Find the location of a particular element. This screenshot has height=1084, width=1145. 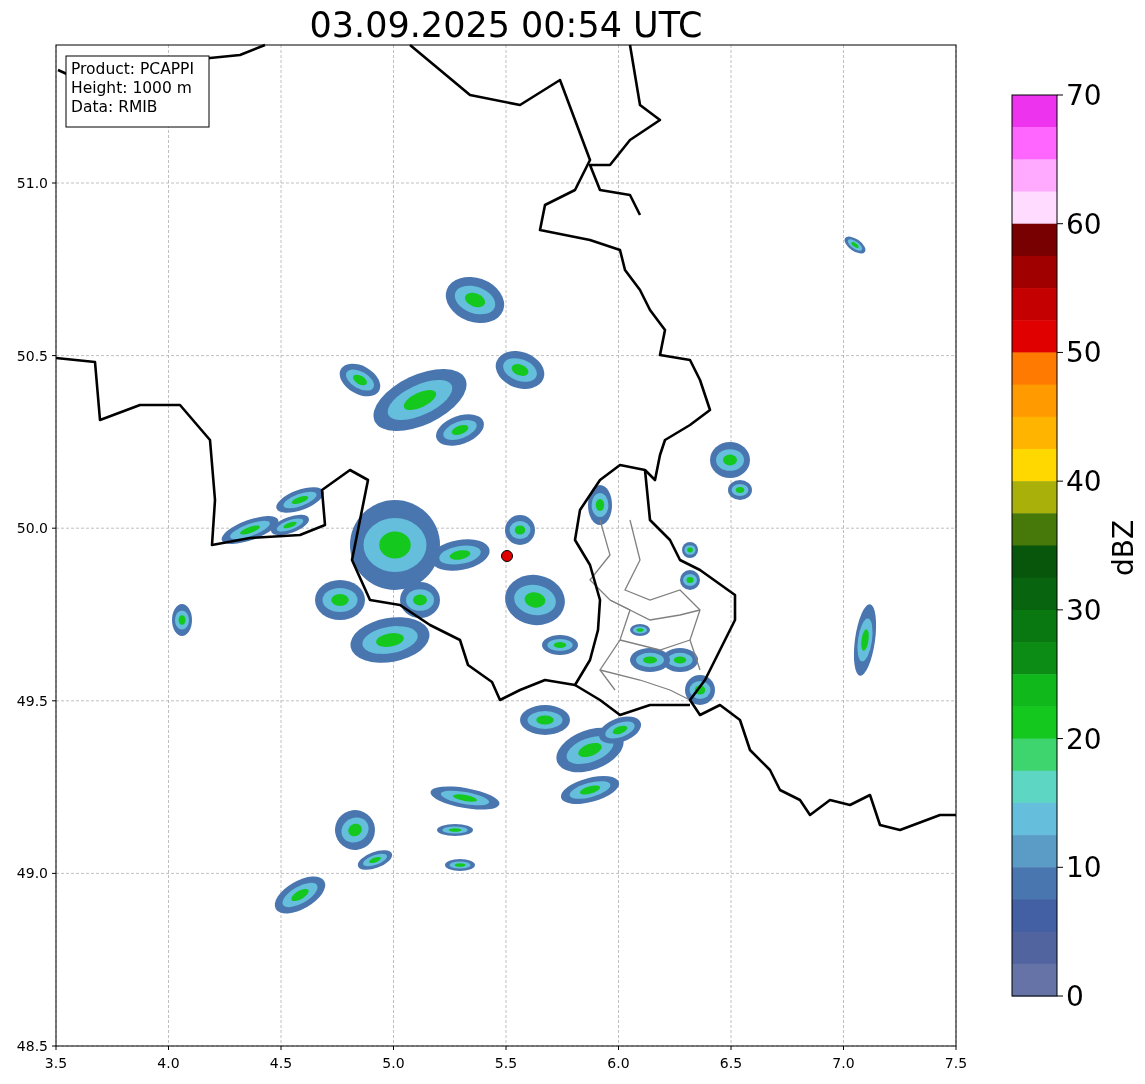

y-tick-label: 50.0 is located at coordinates (32, 528).